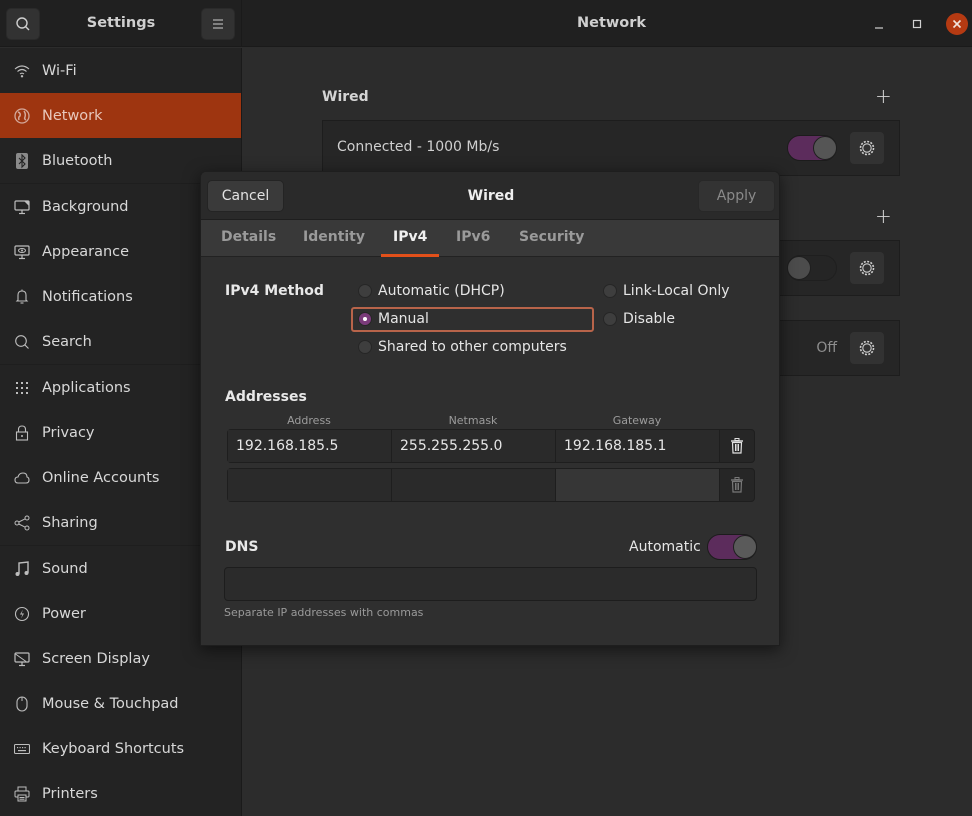 The image size is (972, 816). What do you see at coordinates (649, 319) in the screenshot?
I see `radio-label: Disable` at bounding box center [649, 319].